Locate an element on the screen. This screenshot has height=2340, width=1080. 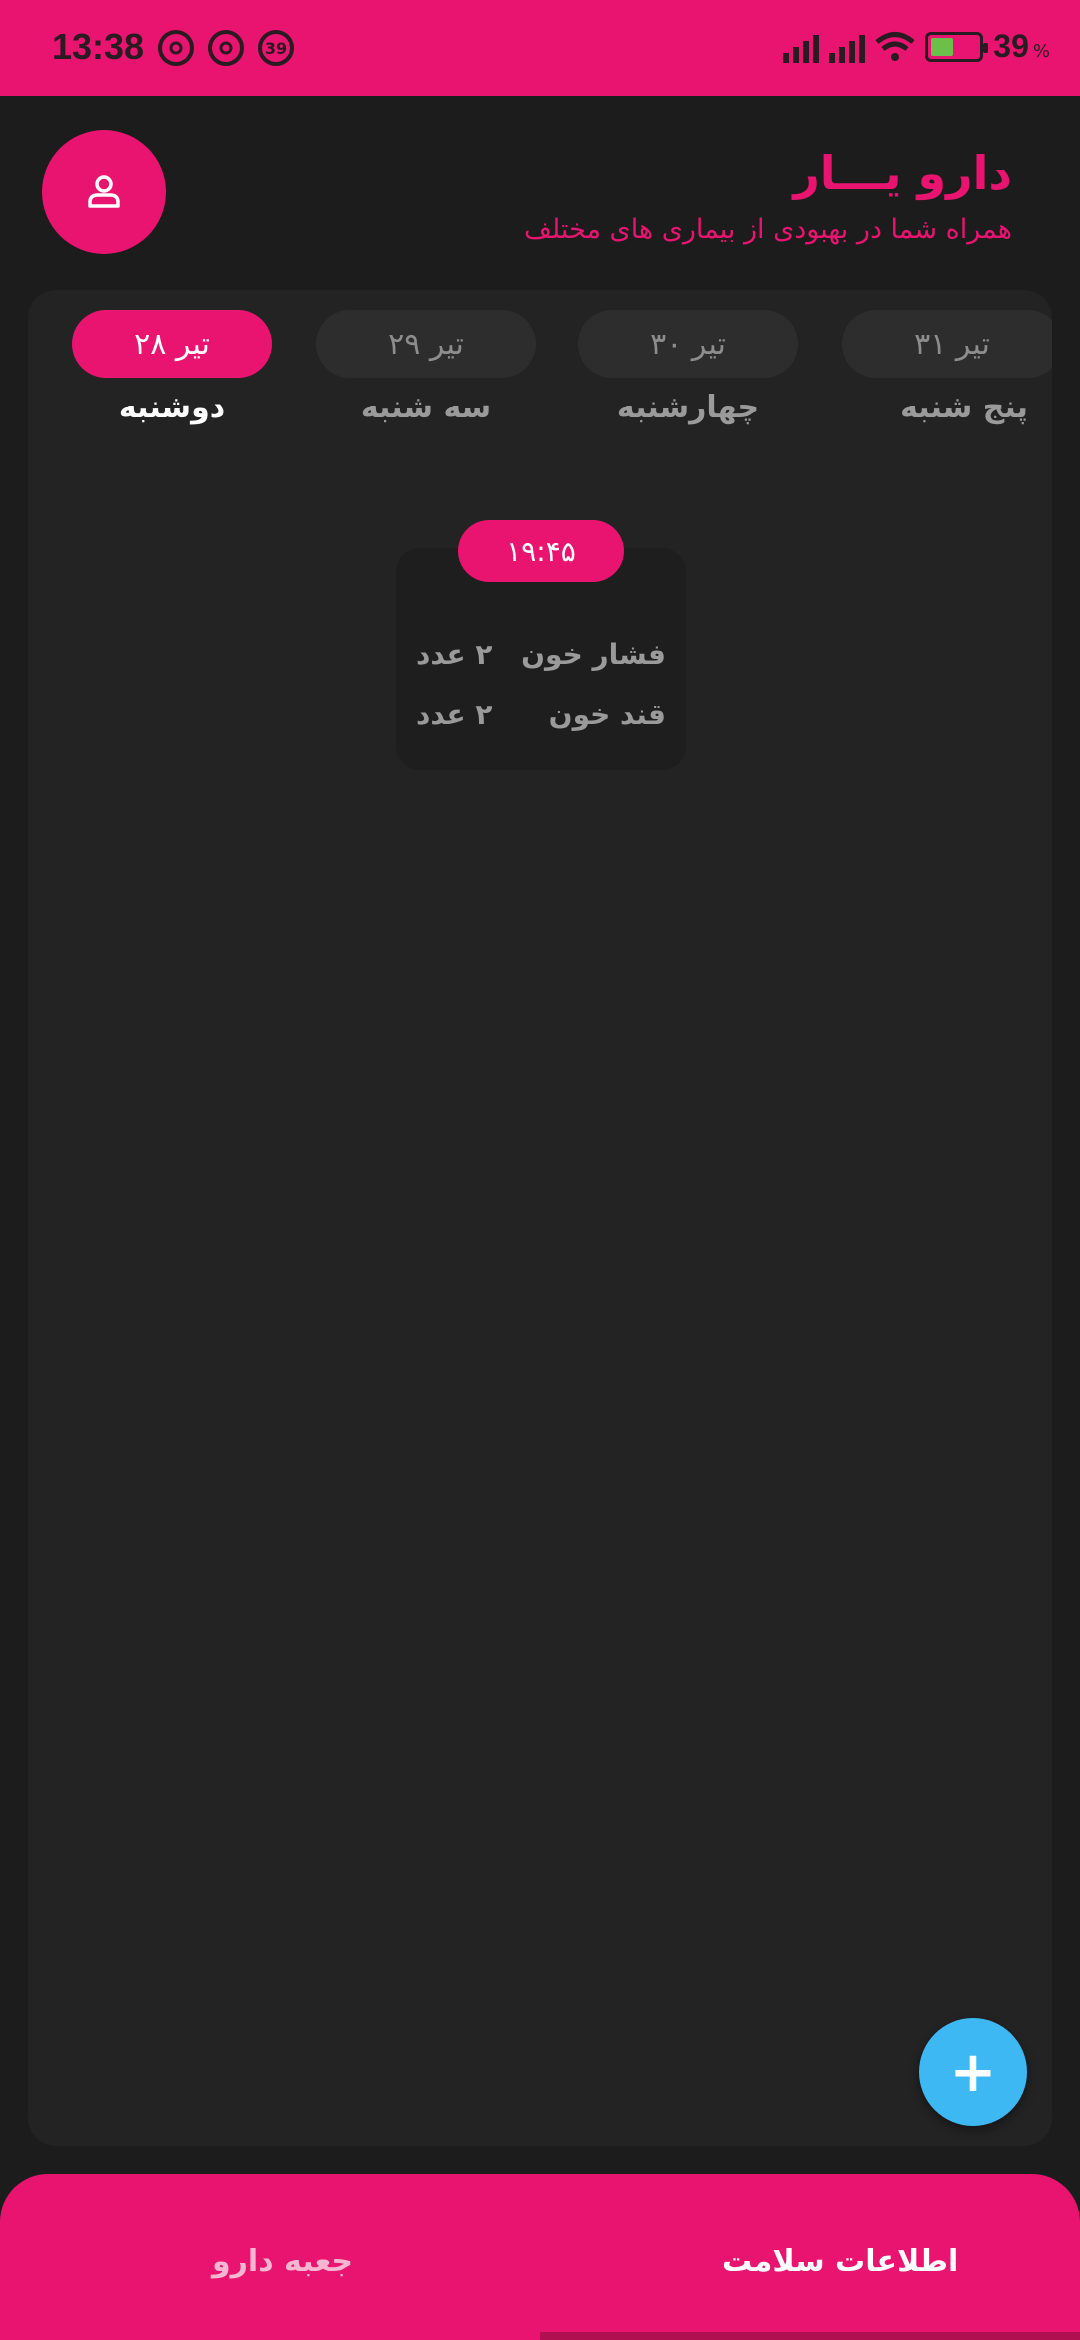
wifi-icon is located at coordinates (895, 46).